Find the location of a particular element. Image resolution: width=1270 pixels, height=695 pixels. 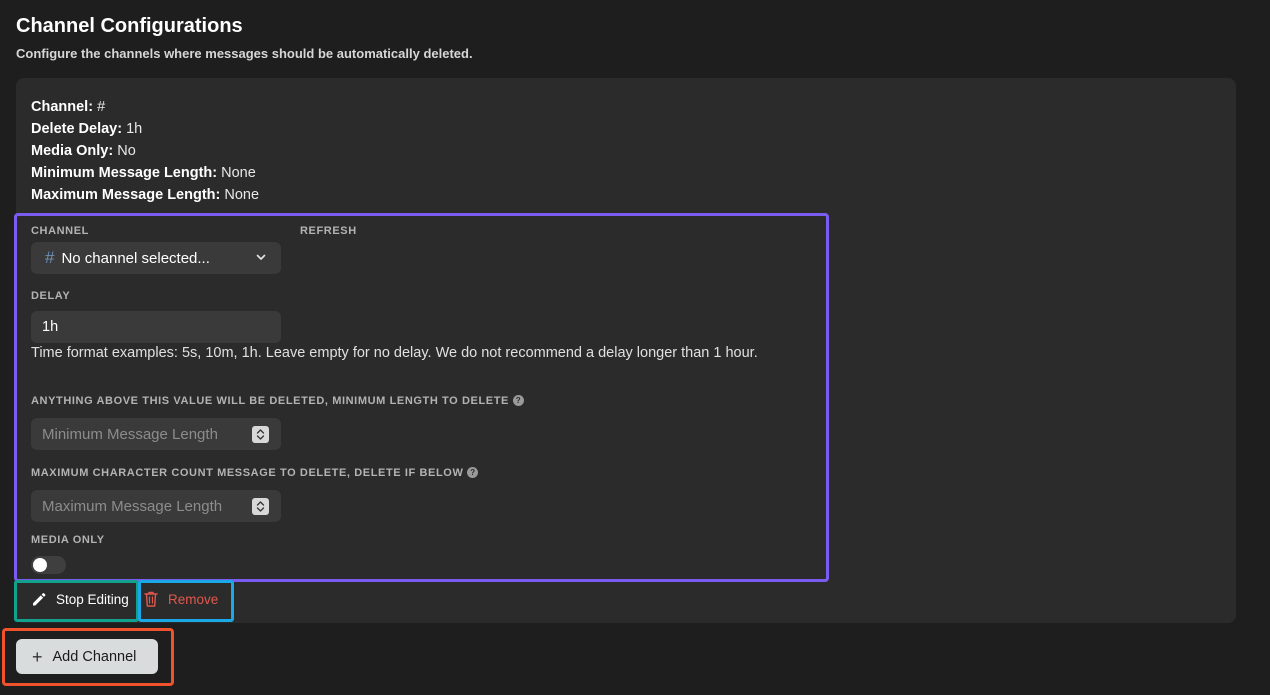

min-length-input: Minimum Message Length is located at coordinates (156, 434).